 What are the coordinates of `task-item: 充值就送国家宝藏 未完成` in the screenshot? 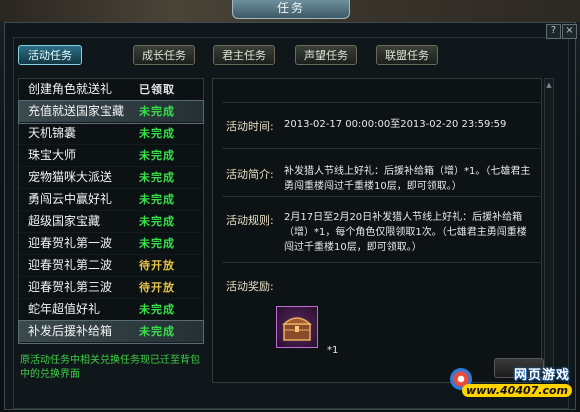 It's located at (111, 112).